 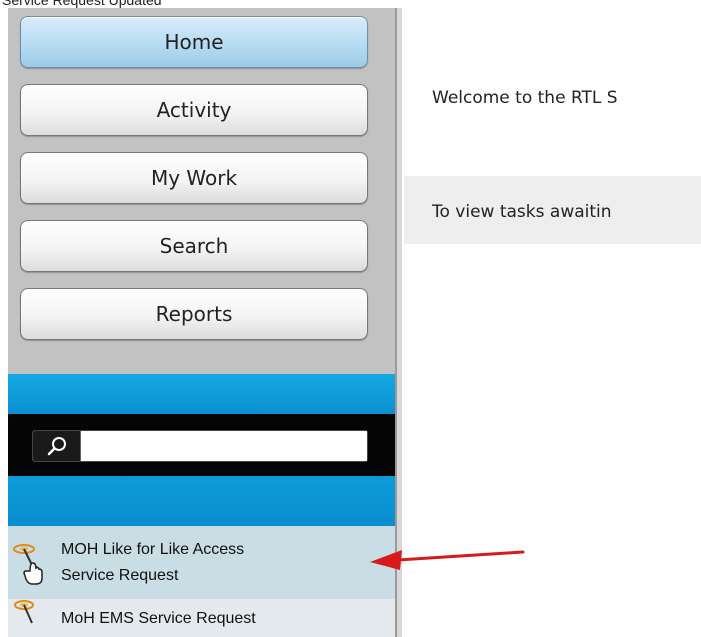 What do you see at coordinates (350, 4) in the screenshot?
I see `top-clipped-text: Service Request Updated` at bounding box center [350, 4].